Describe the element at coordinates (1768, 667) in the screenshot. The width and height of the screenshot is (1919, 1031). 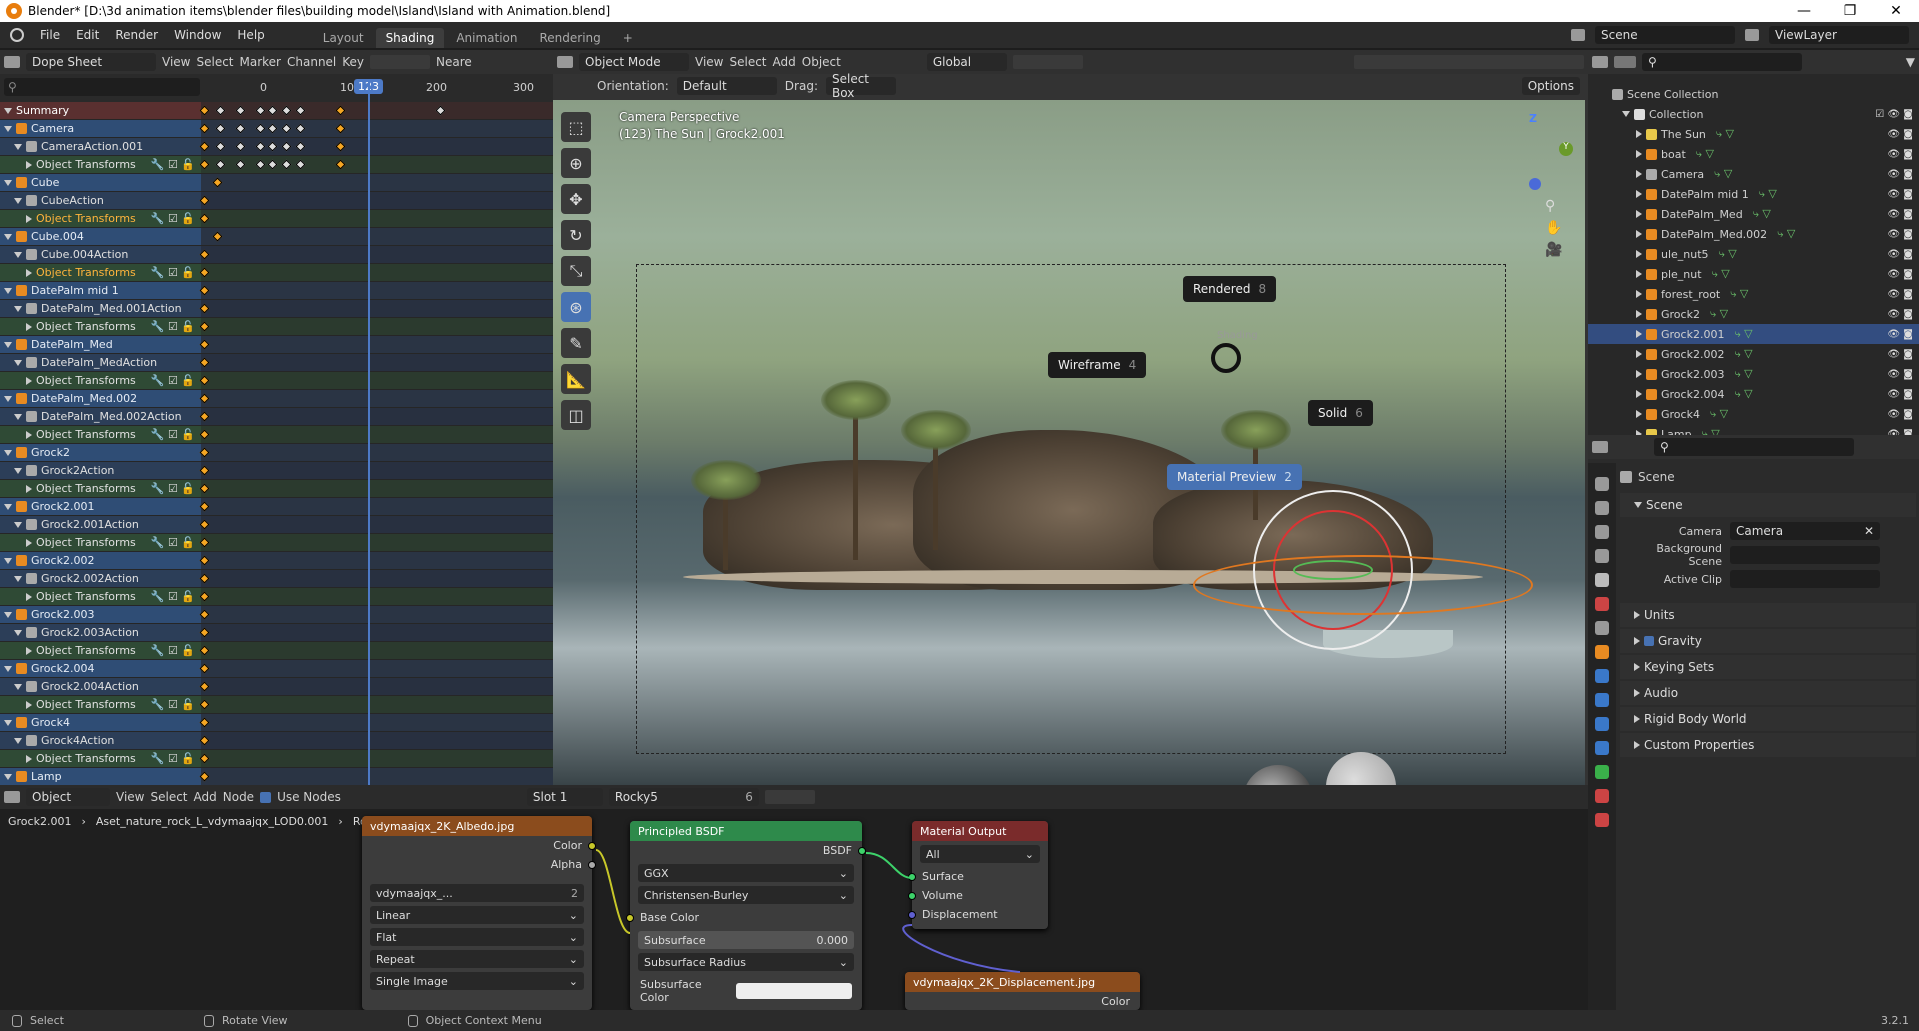
I see `panel-keying-sets: Keying Sets` at that location.